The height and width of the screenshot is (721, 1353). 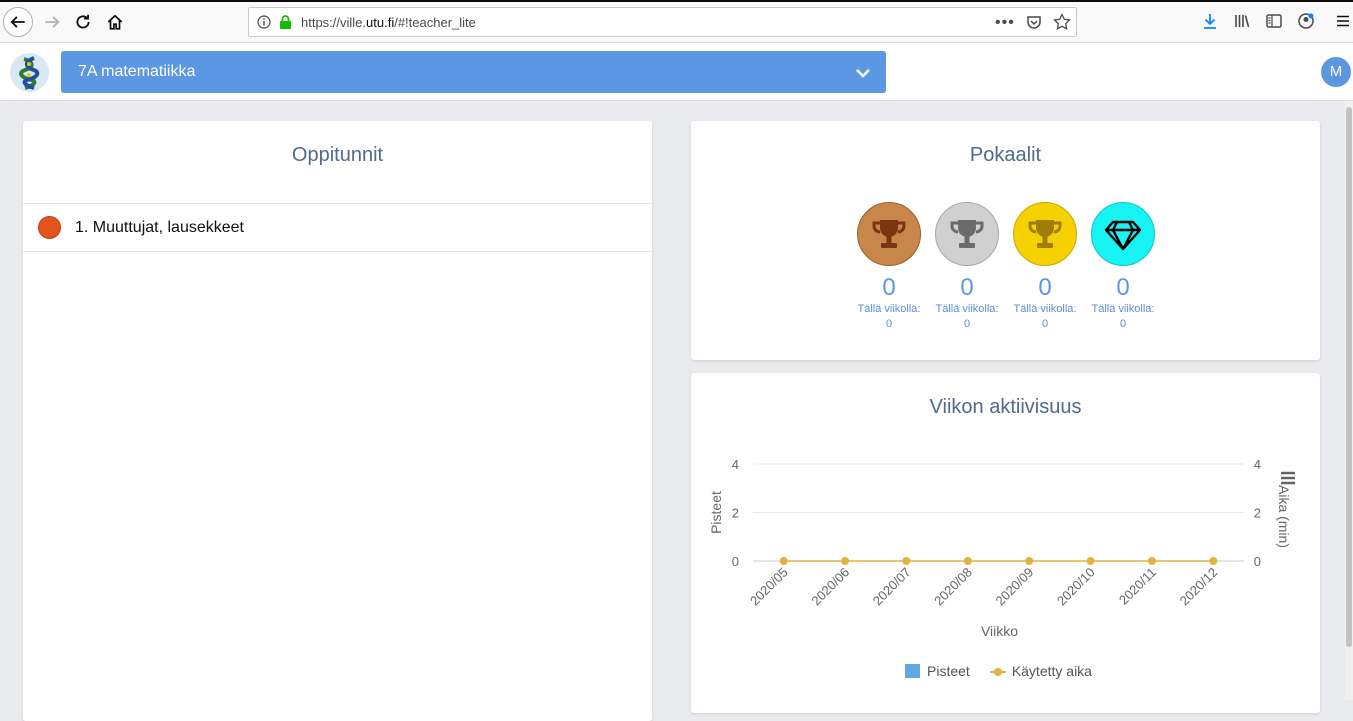 I want to click on pocket-icon, so click(x=1034, y=22).